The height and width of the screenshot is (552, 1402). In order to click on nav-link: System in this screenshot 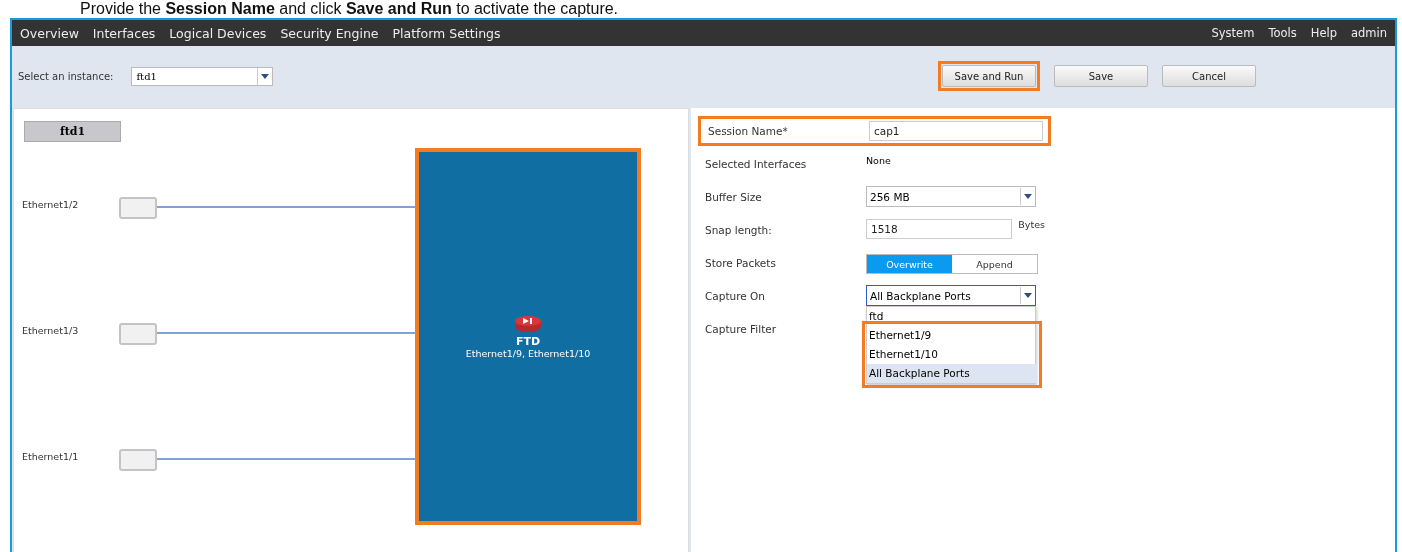, I will do `click(1233, 33)`.